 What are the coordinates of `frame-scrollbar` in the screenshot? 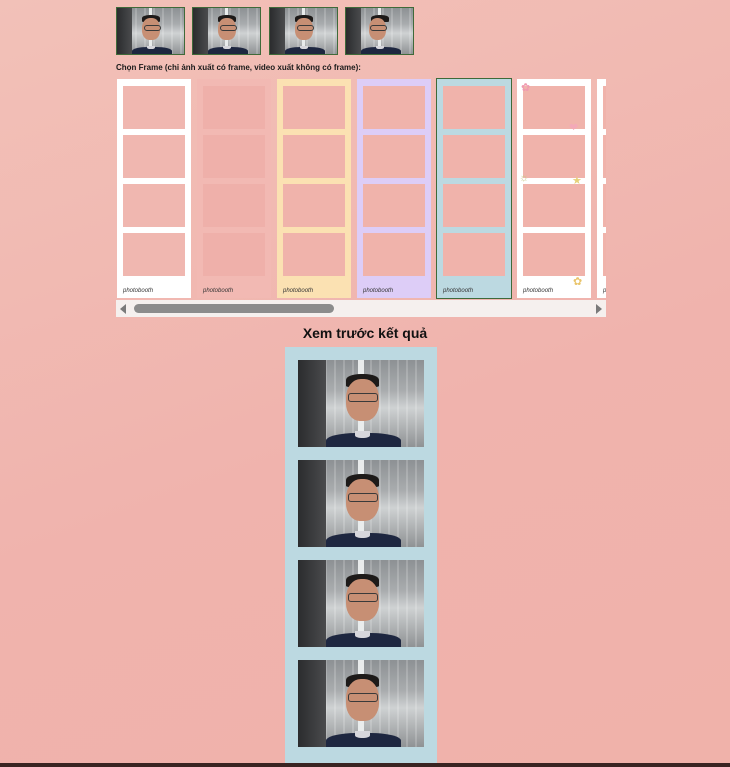 It's located at (361, 308).